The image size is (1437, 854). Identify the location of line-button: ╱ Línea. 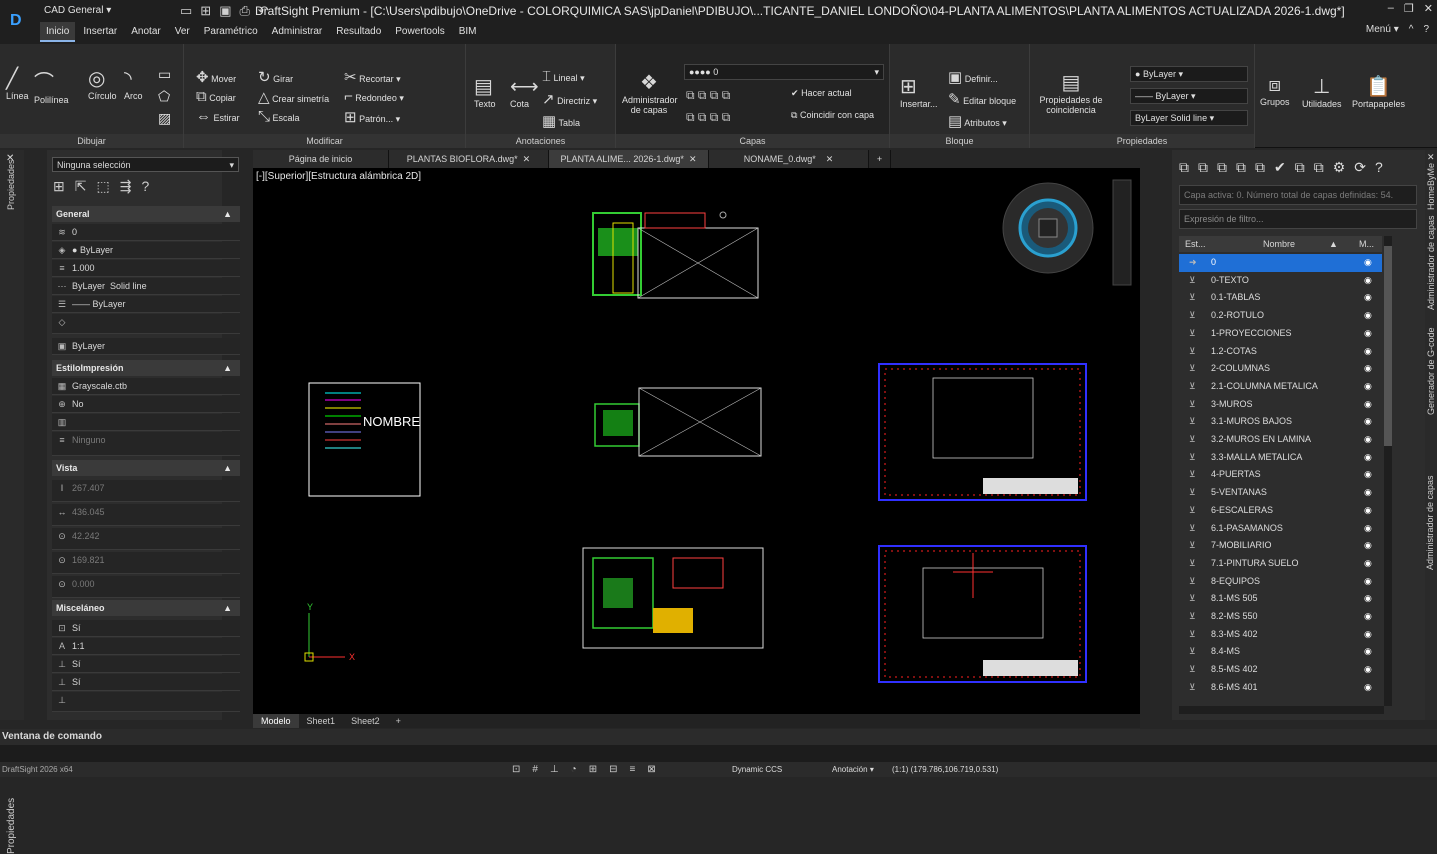
(17, 83).